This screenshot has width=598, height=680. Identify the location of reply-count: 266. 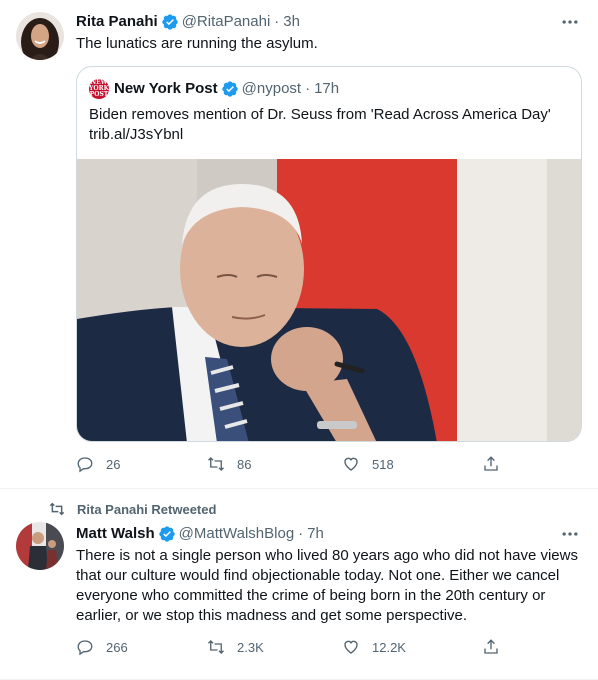
(117, 647).